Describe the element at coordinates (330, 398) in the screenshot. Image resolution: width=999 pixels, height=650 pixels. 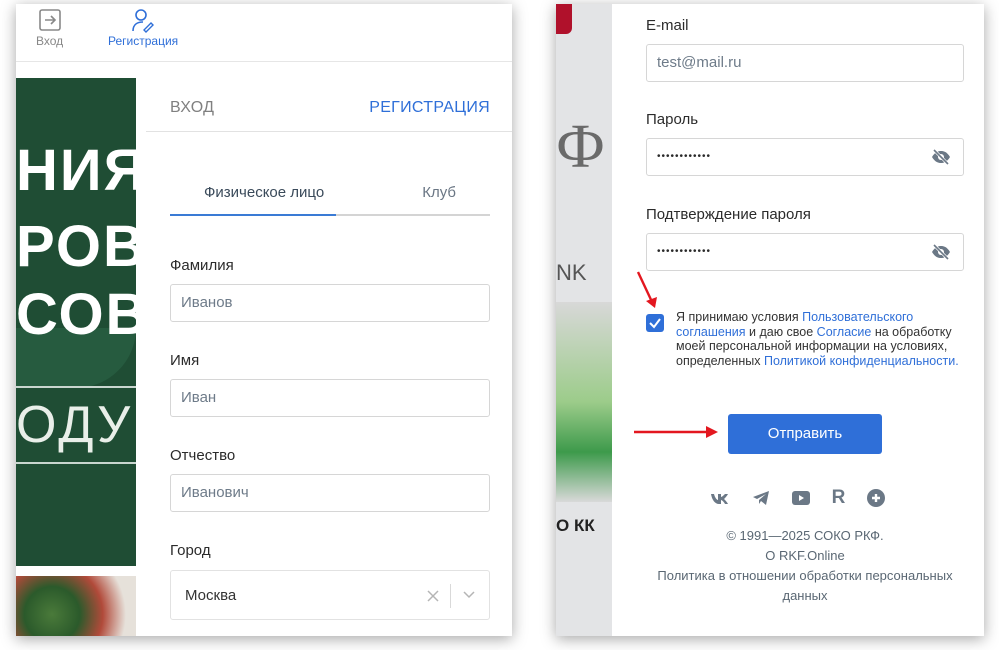
I see `name-field: Иван` at that location.